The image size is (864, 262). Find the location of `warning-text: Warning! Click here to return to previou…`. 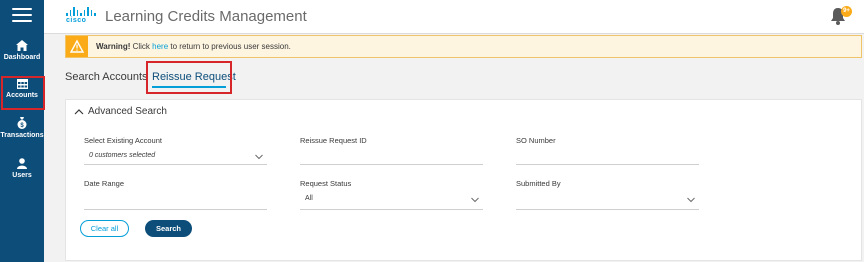

warning-text: Warning! Click here to return to previou… is located at coordinates (193, 46).